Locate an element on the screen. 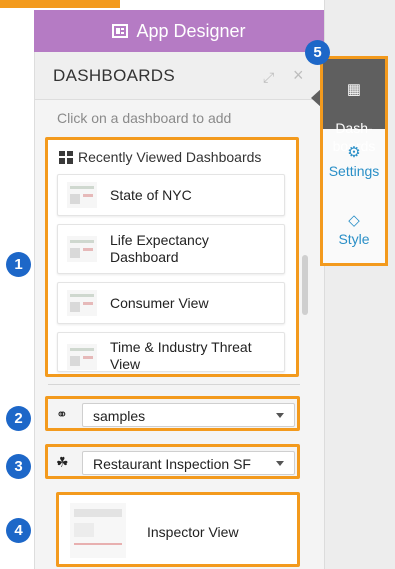 The width and height of the screenshot is (395, 569). tab-dashboards: ▦ Dash- boards is located at coordinates (354, 106).